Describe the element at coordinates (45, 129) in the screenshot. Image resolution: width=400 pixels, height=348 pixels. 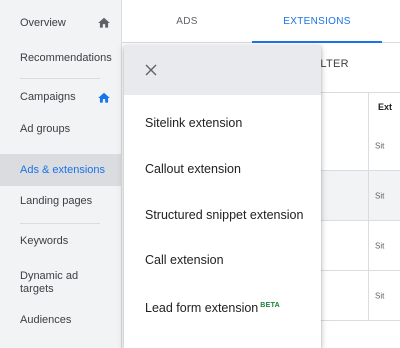
I see `sidebar-item-label: Ad groups` at that location.